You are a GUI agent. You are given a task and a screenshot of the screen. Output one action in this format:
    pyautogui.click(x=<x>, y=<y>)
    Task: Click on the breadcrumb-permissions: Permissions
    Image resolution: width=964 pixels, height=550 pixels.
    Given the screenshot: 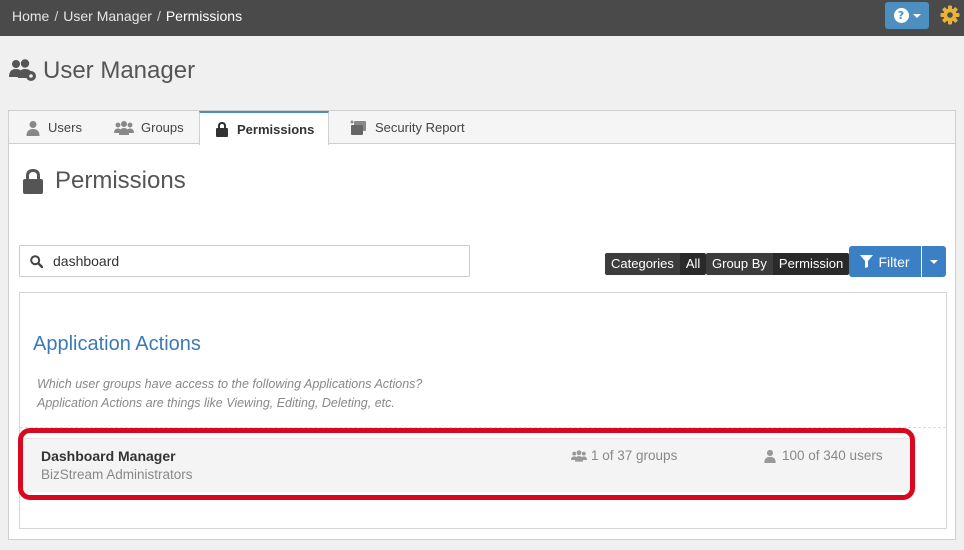 What is the action you would take?
    pyautogui.click(x=204, y=16)
    